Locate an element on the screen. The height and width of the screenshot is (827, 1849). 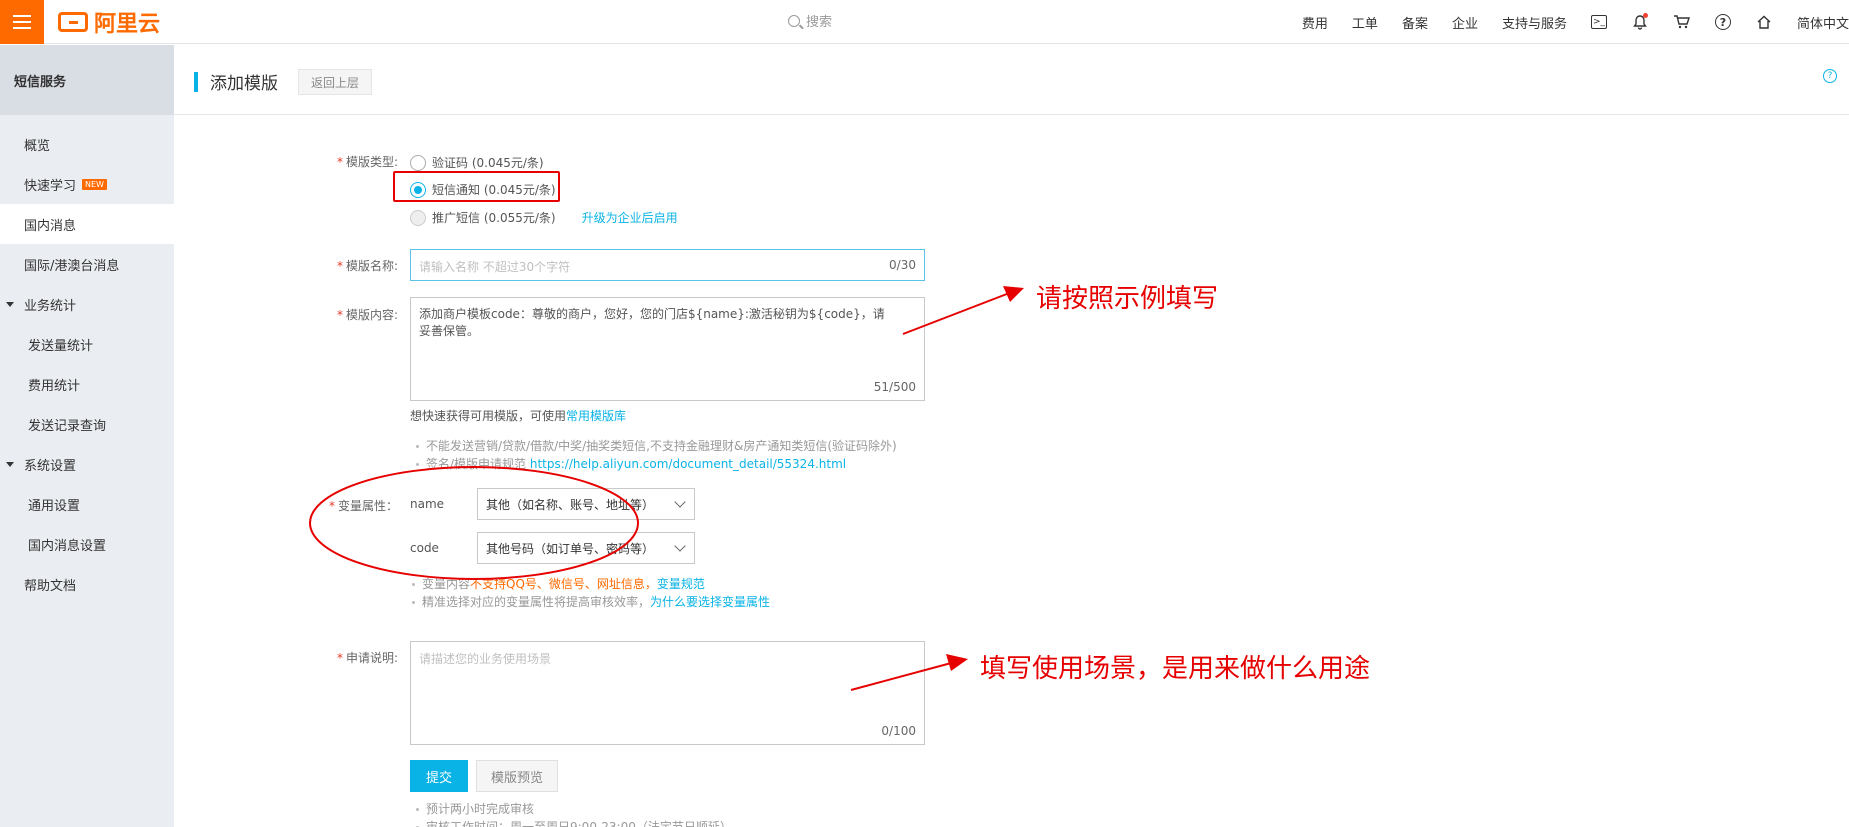
description-textarea: 请描述您的业务使用场景 0/100 is located at coordinates (667, 693).